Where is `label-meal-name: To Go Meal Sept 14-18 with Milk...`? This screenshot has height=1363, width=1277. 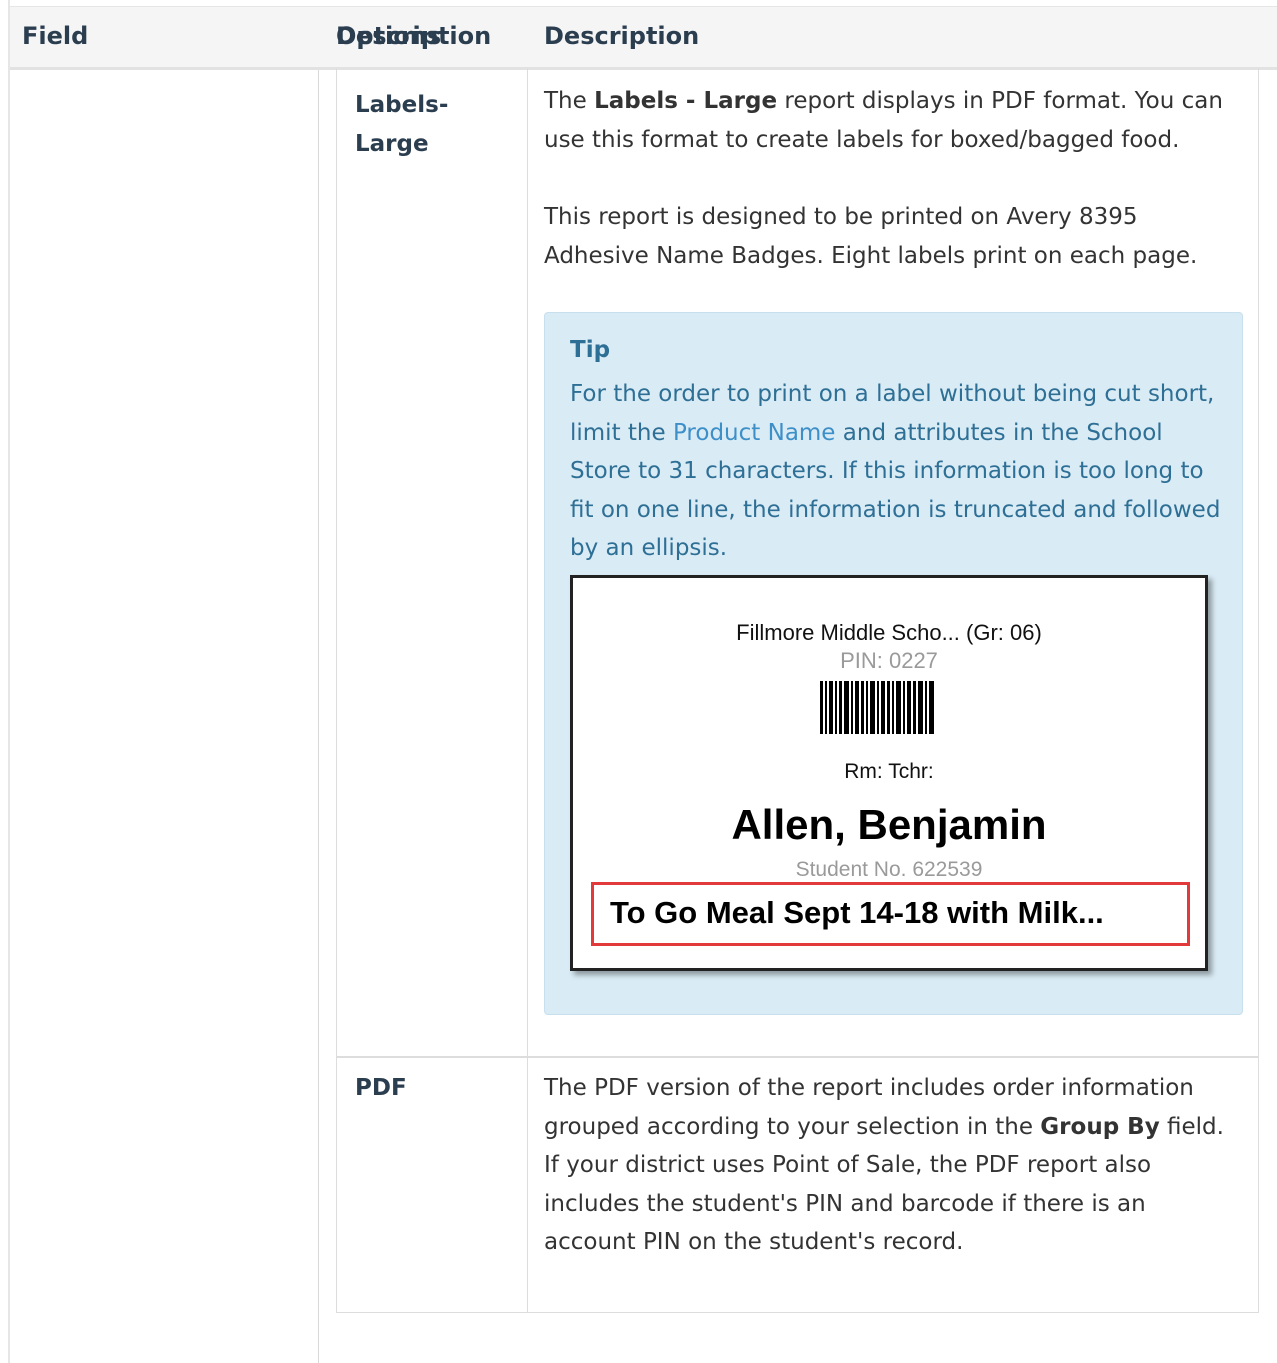
label-meal-name: To Go Meal Sept 14-18 with Milk... is located at coordinates (857, 912).